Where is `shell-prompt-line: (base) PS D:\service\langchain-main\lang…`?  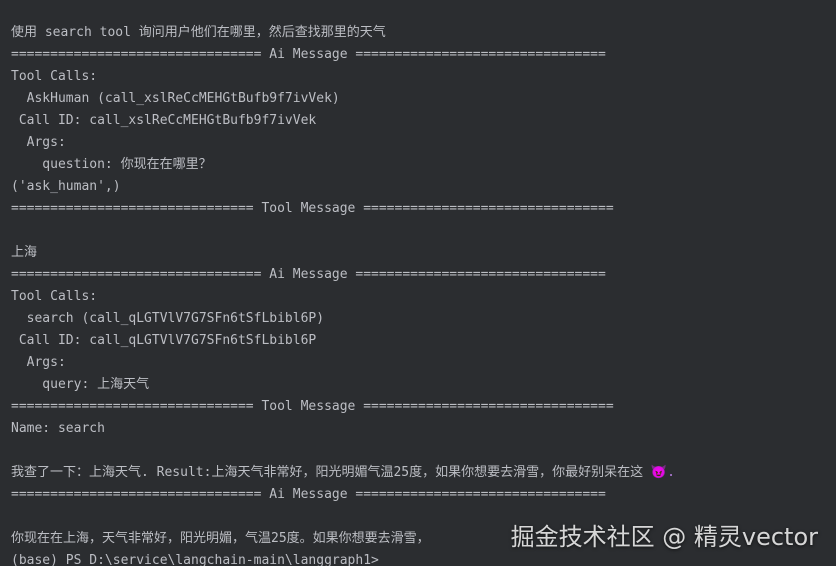
shell-prompt-line: (base) PS D:\service\langchain-main\lang… is located at coordinates (418, 558).